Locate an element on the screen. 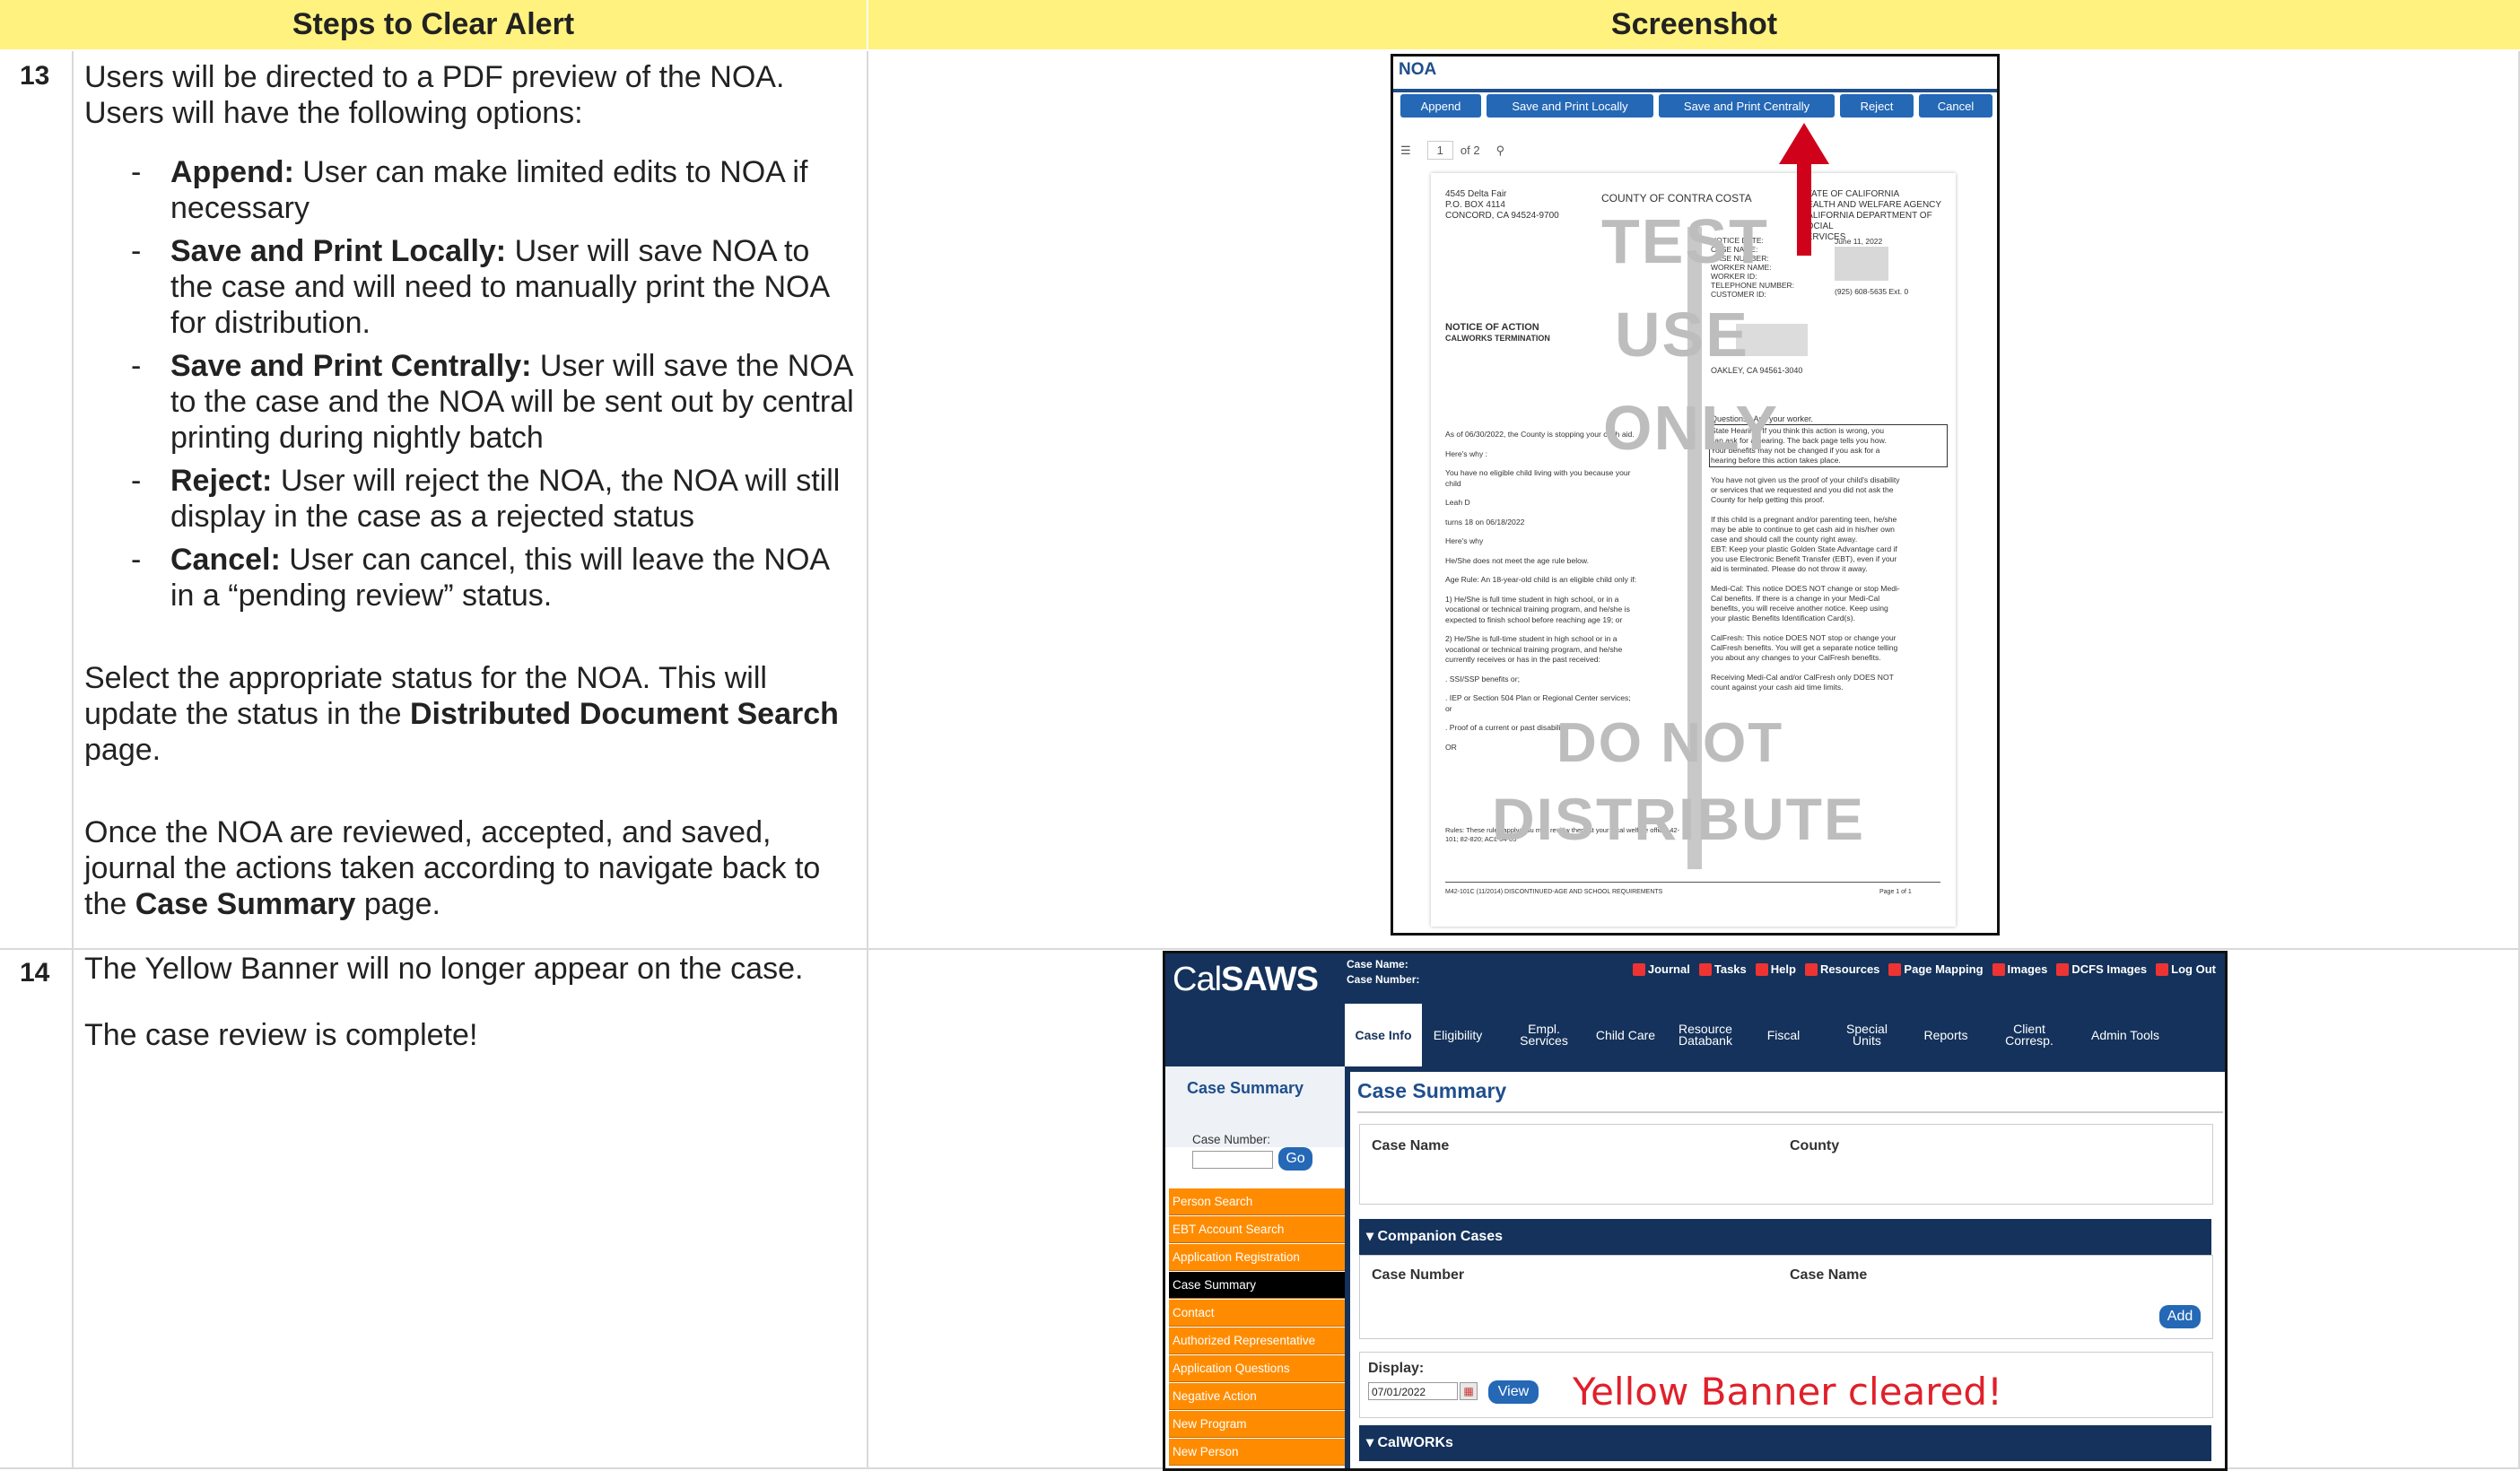 The height and width of the screenshot is (1471, 2520). redacted-block is located at coordinates (1862, 264).